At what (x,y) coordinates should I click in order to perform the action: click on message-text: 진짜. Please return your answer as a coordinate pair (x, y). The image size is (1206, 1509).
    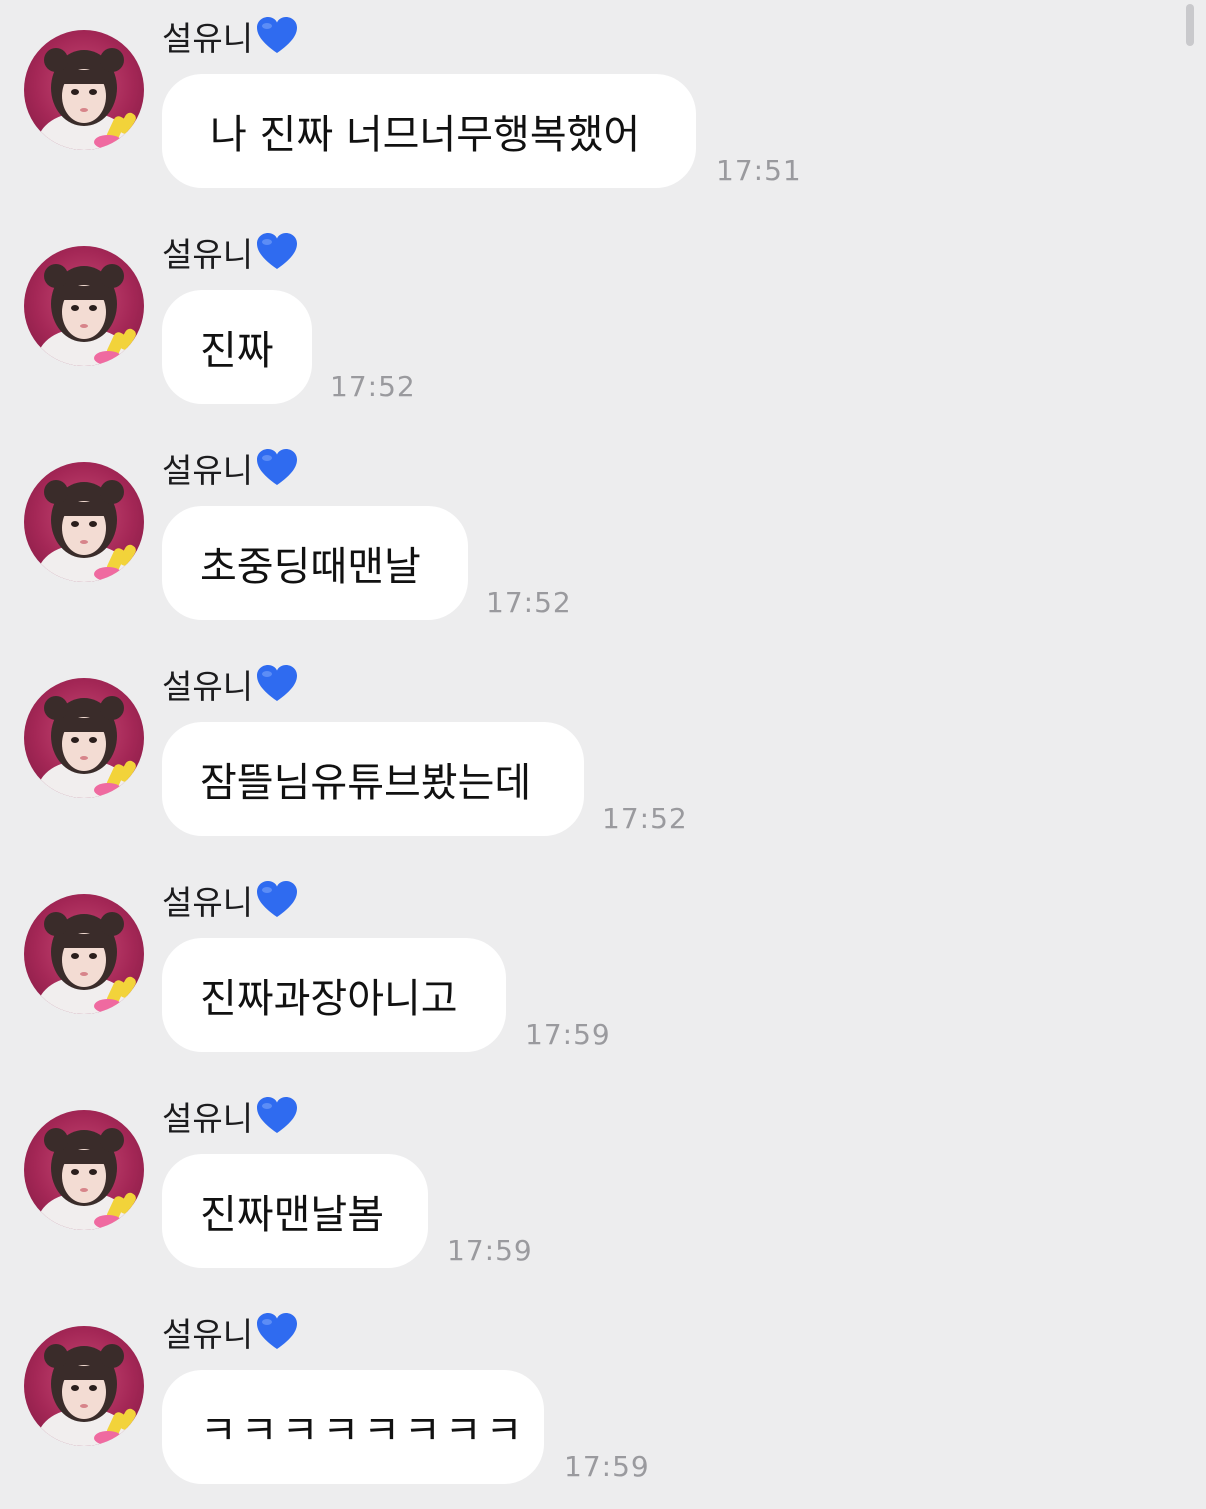
    Looking at the image, I should click on (237, 351).